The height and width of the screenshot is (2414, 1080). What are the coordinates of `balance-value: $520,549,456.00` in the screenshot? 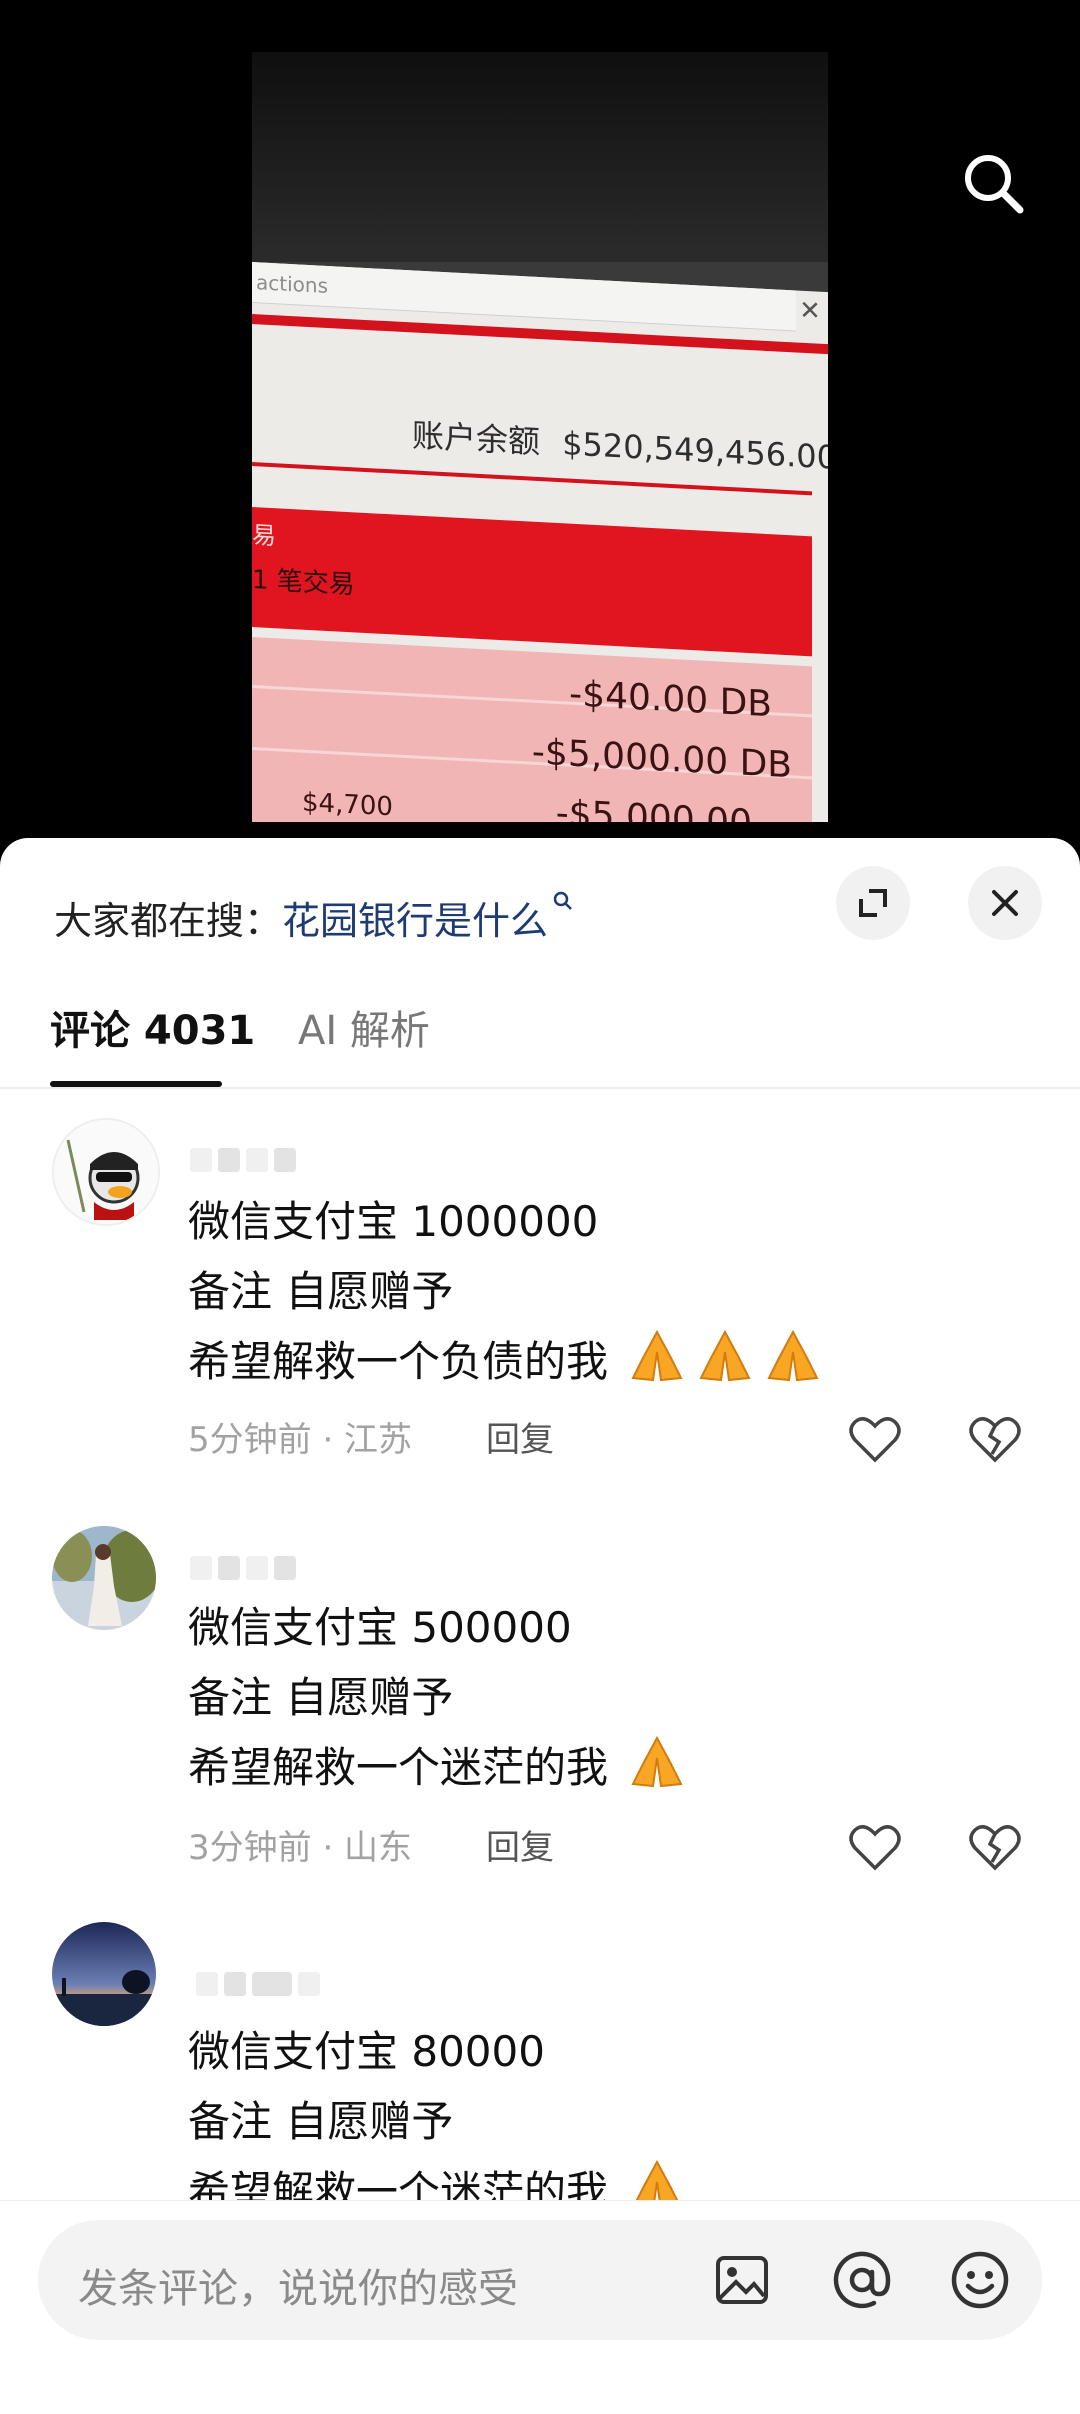 It's located at (695, 450).